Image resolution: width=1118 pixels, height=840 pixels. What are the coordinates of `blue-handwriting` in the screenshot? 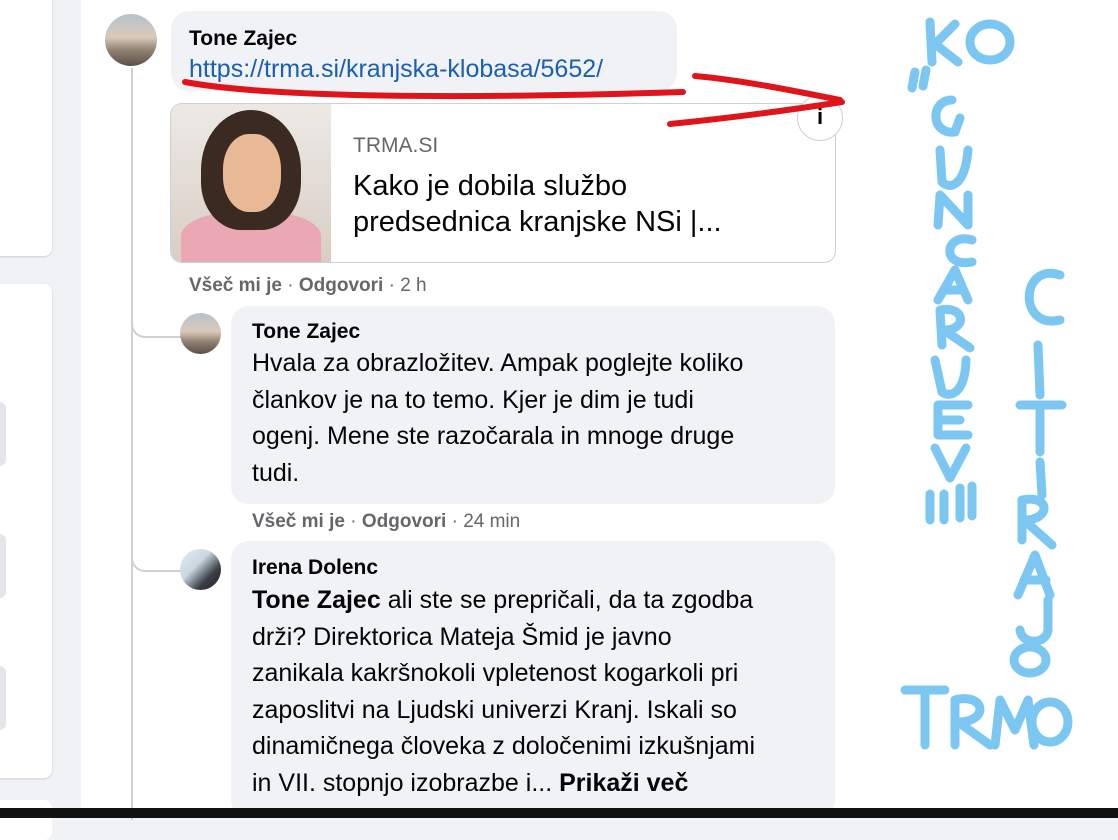 It's located at (986, 383).